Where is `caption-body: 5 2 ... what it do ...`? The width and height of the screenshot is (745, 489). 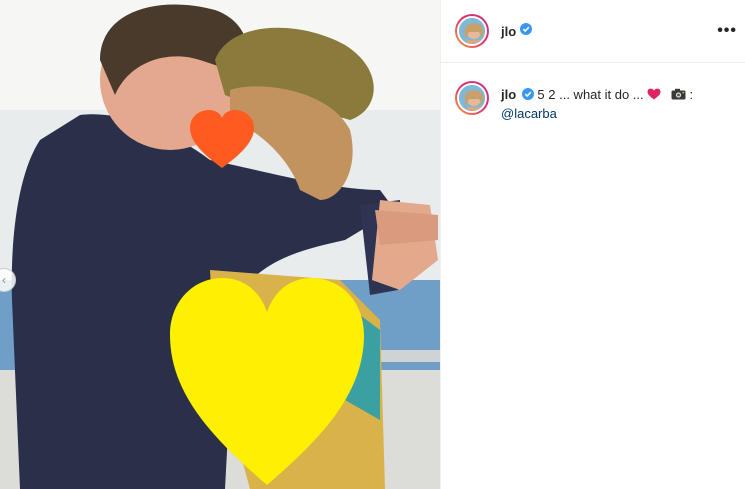 caption-body: 5 2 ... what it do ... is located at coordinates (590, 94).